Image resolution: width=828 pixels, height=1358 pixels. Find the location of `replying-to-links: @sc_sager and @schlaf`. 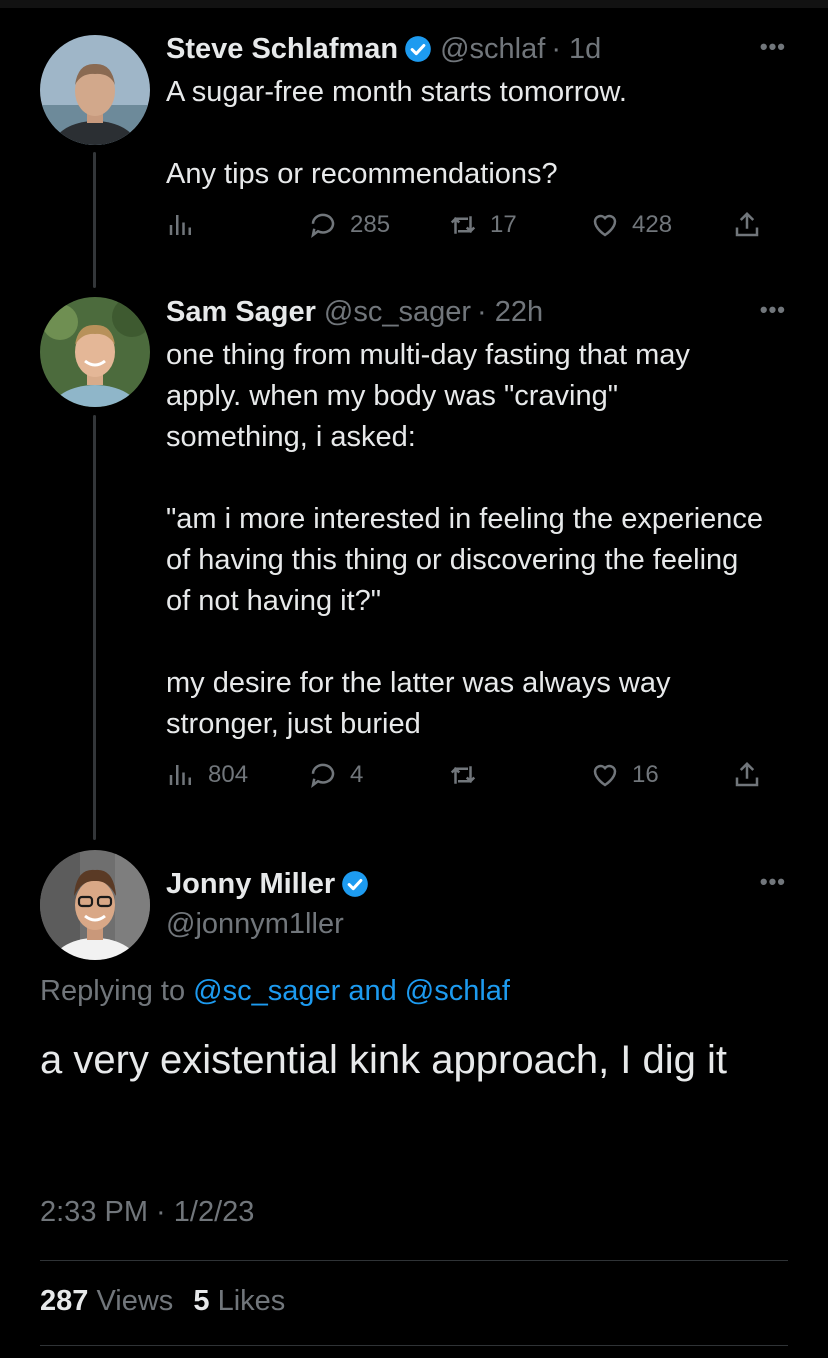

replying-to-links: @sc_sager and @schlaf is located at coordinates (351, 991).